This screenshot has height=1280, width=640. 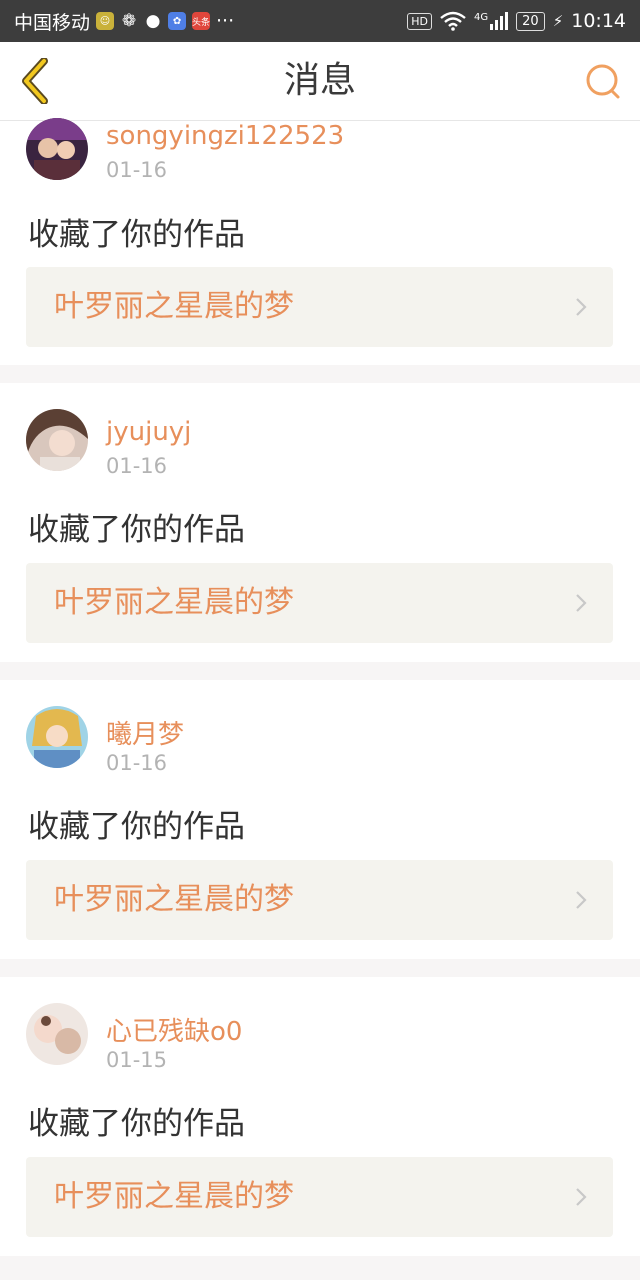 I want to click on message-date: 01-15, so click(x=137, y=1060).